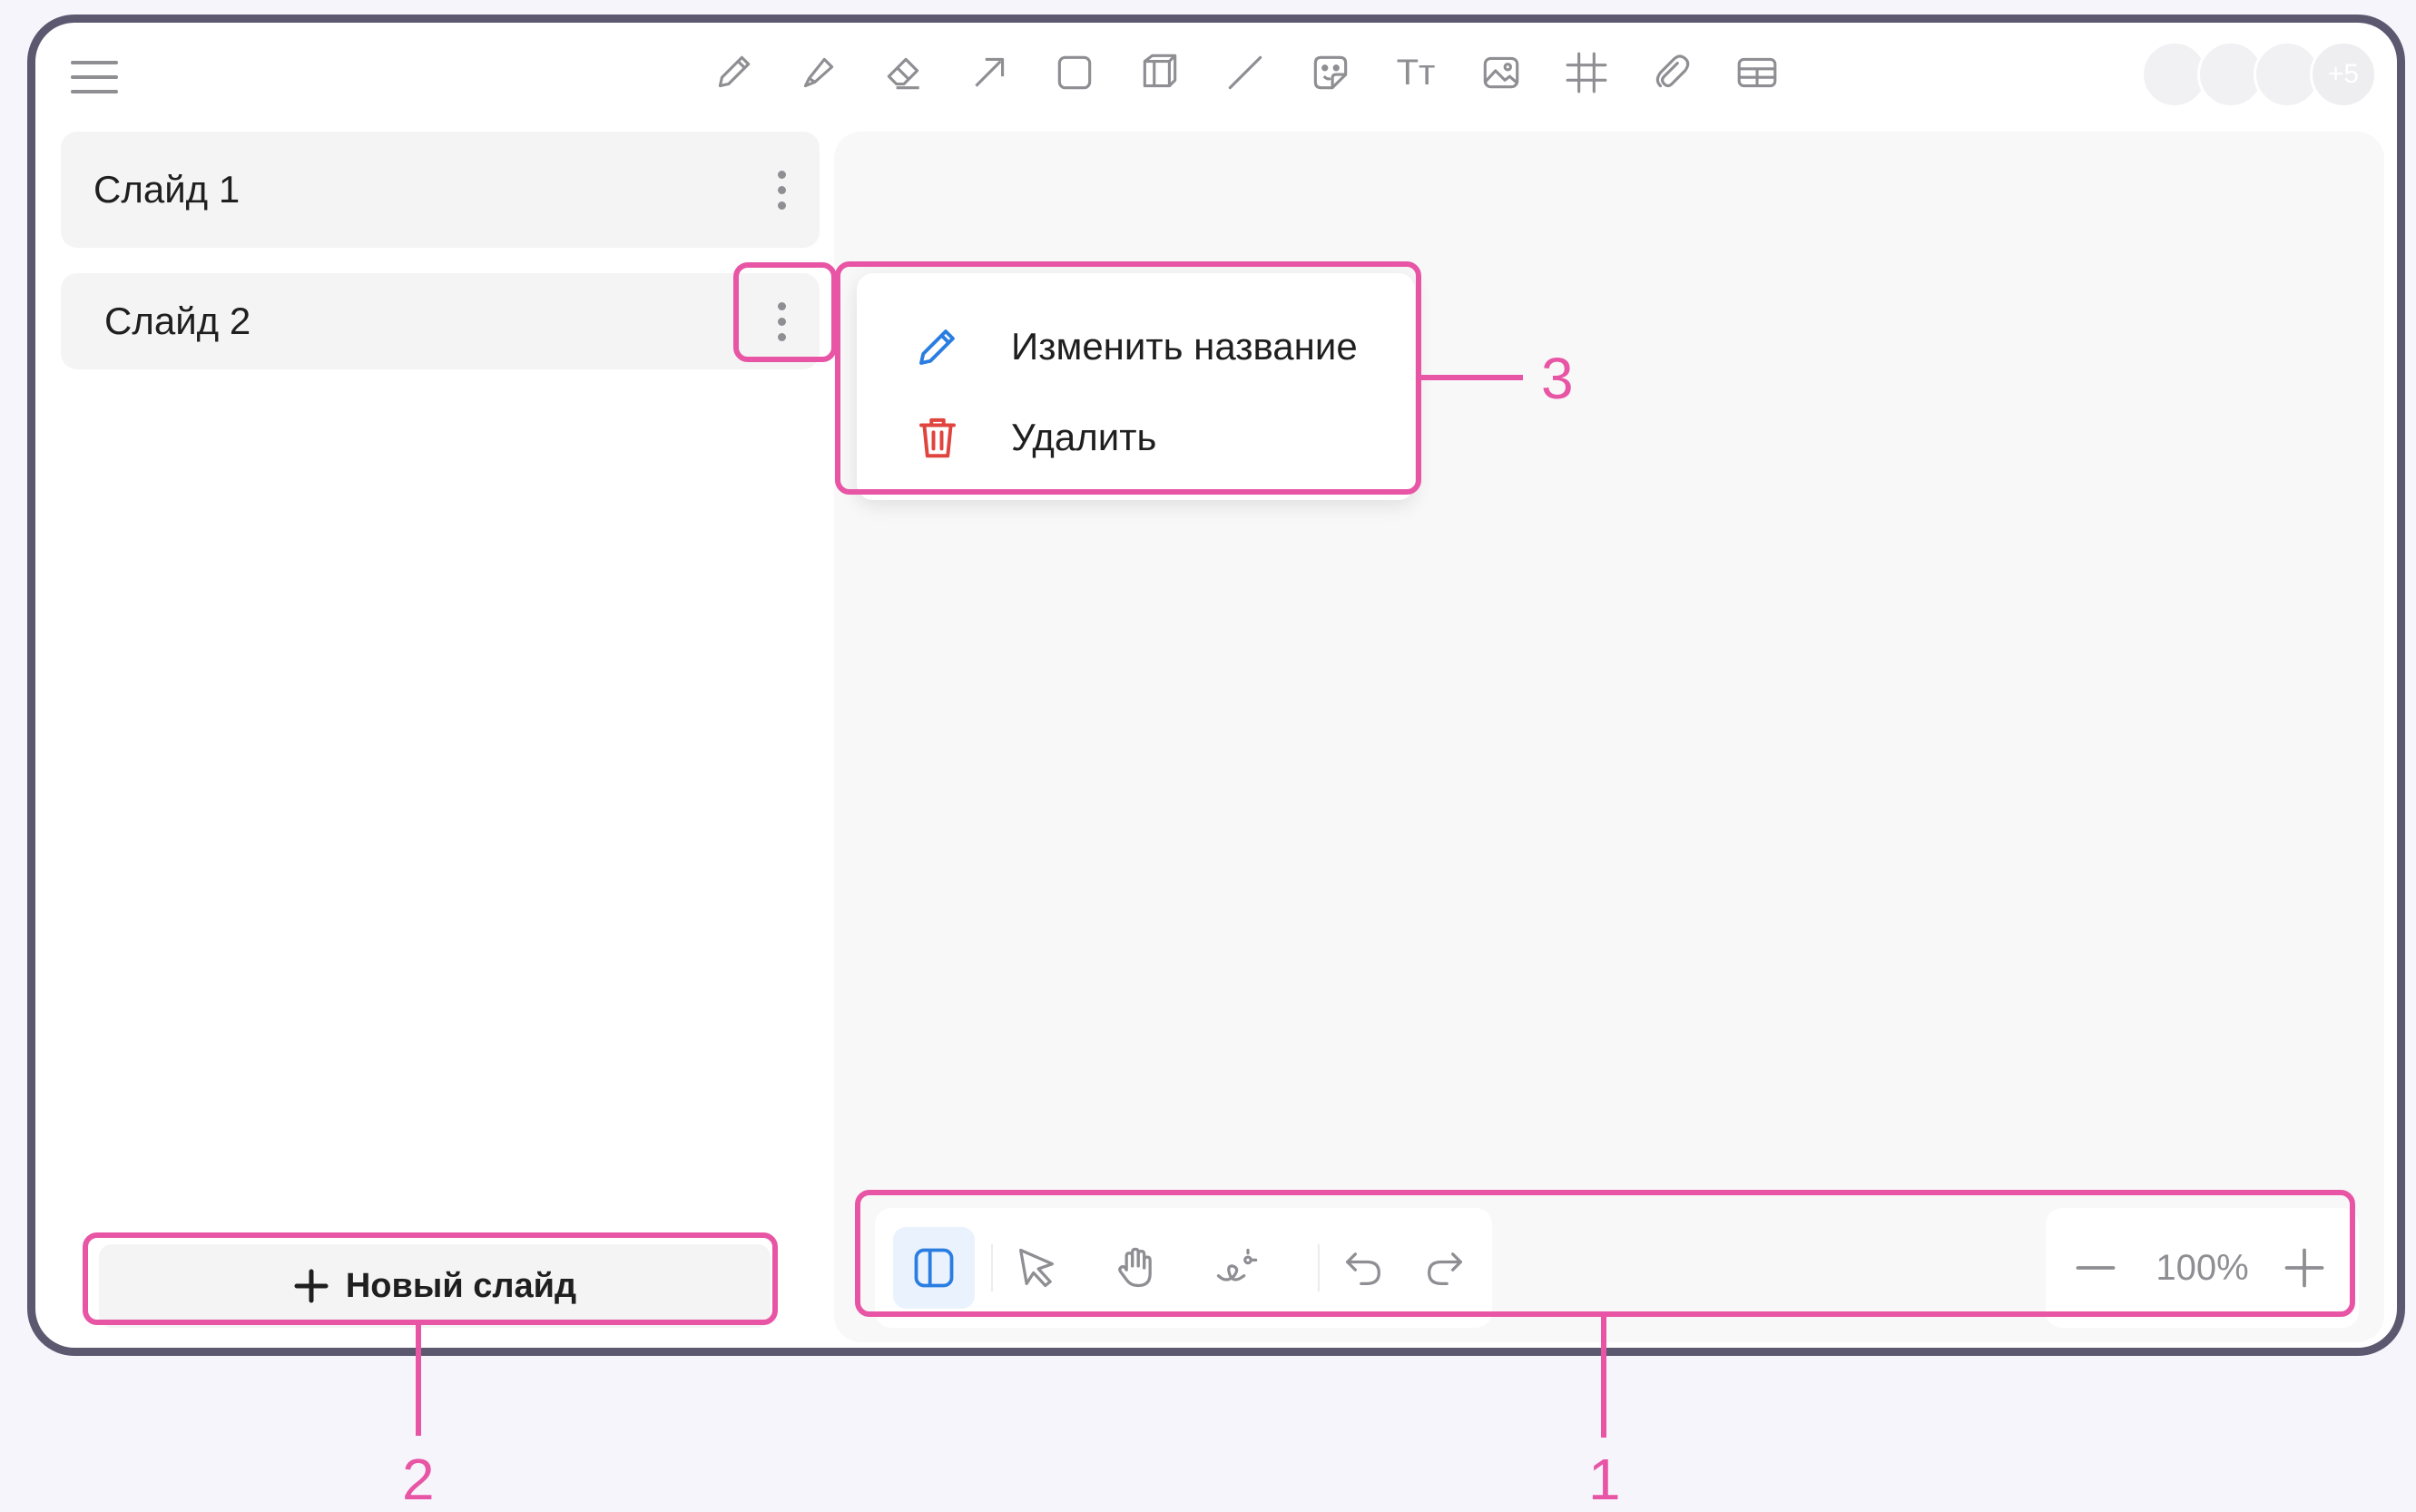 The image size is (2416, 1512). Describe the element at coordinates (430, 1278) in the screenshot. I see `highlight-new-slide` at that location.